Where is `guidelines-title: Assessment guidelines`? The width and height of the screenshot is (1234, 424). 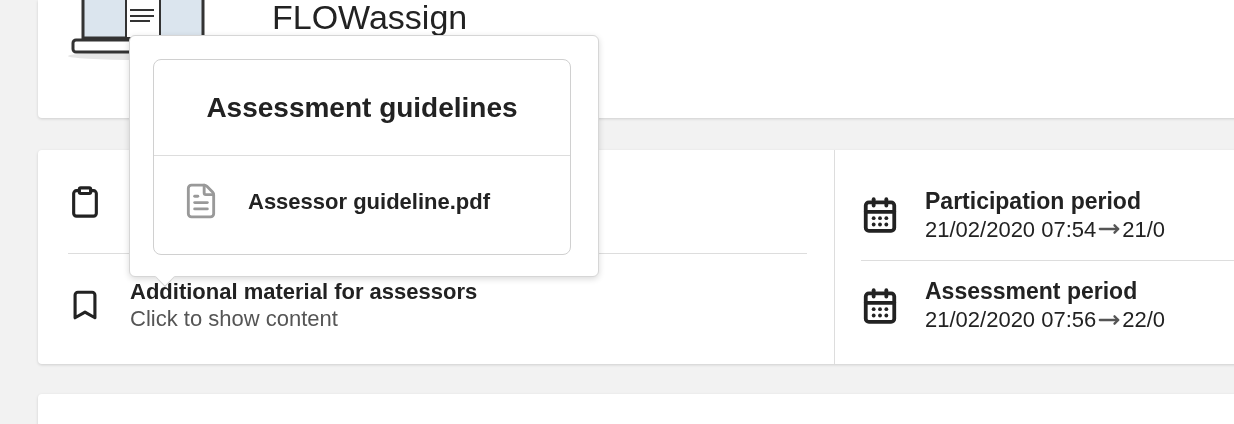
guidelines-title: Assessment guidelines is located at coordinates (362, 107).